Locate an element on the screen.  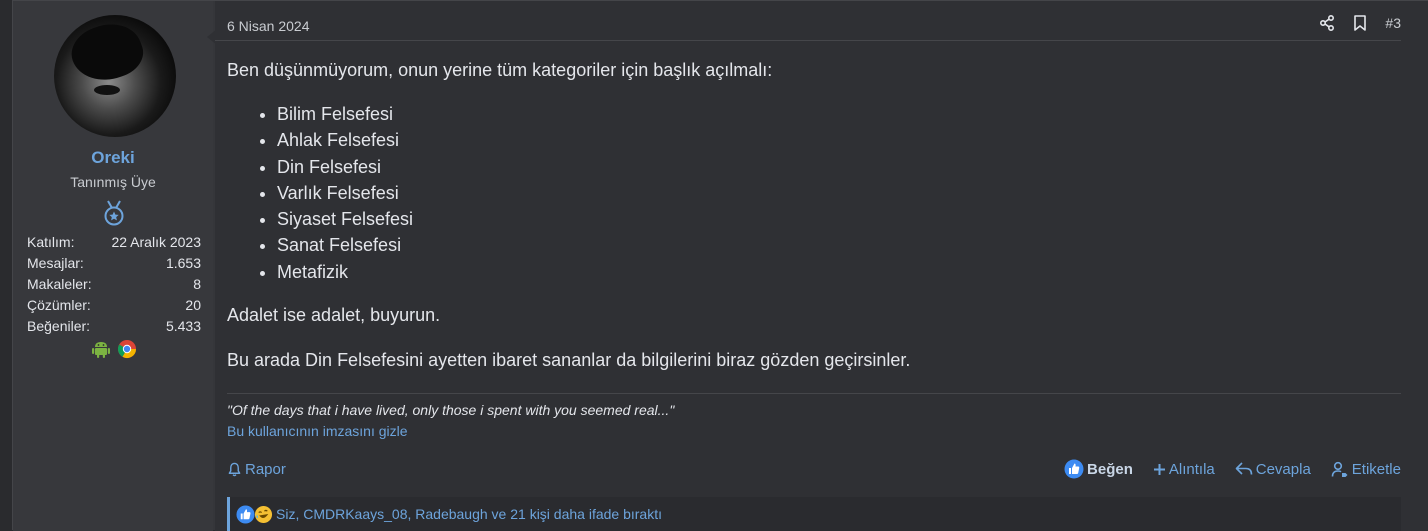
quote-label: Alıntıla is located at coordinates (1191, 469).